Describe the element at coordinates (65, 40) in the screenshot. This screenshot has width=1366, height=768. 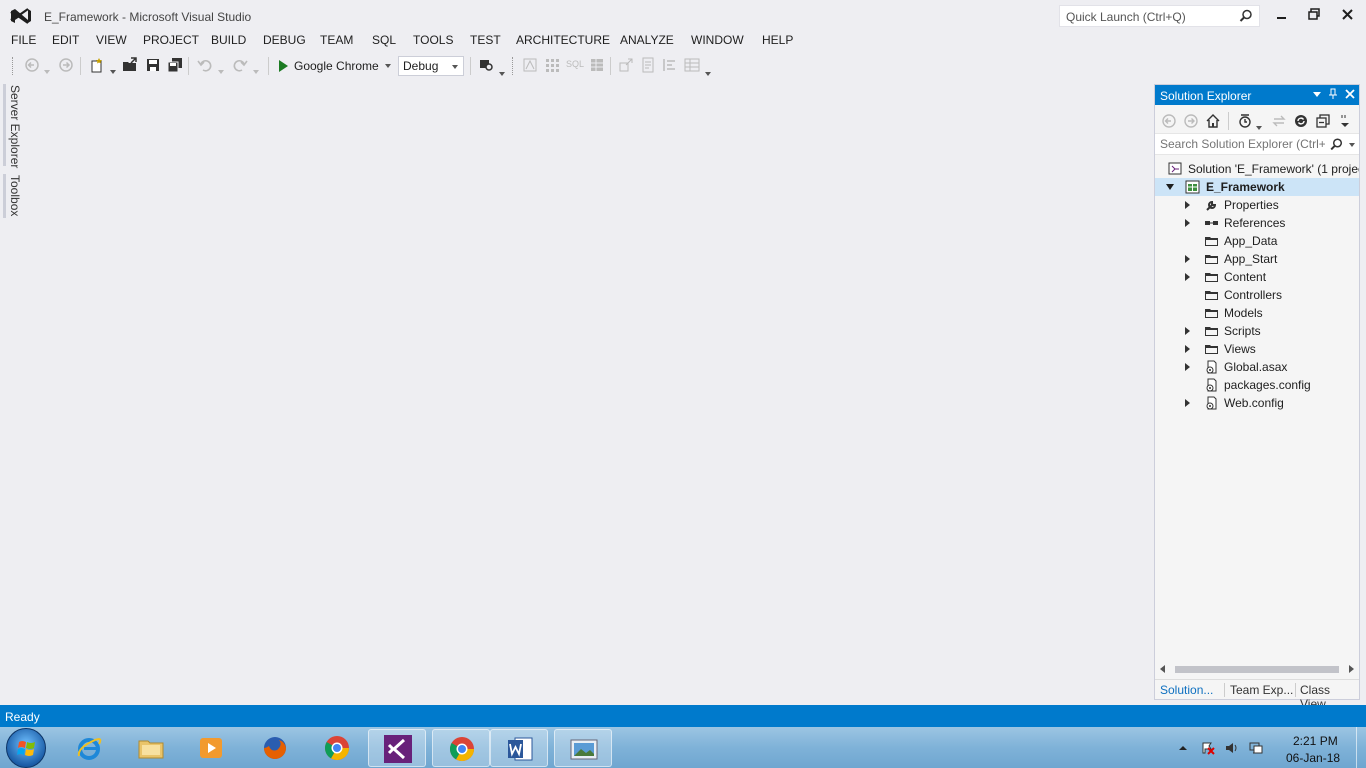
I see `menu-edit: EDIT` at that location.